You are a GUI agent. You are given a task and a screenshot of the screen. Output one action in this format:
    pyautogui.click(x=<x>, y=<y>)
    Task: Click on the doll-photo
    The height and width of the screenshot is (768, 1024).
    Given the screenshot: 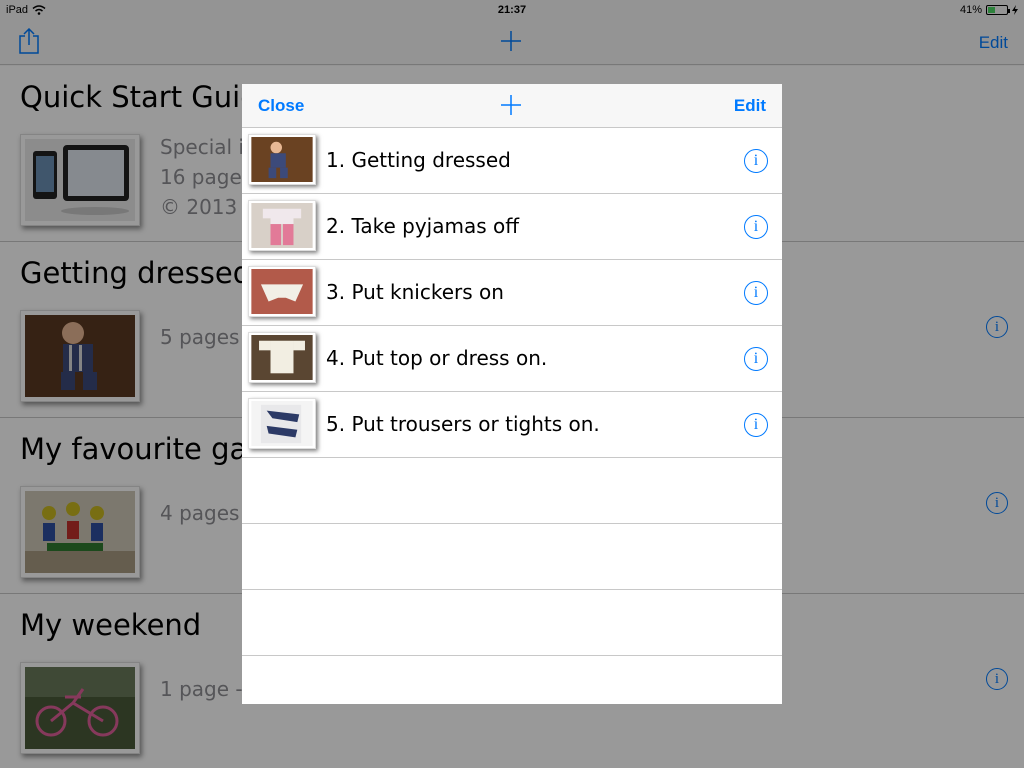 What is the action you would take?
    pyautogui.click(x=282, y=159)
    